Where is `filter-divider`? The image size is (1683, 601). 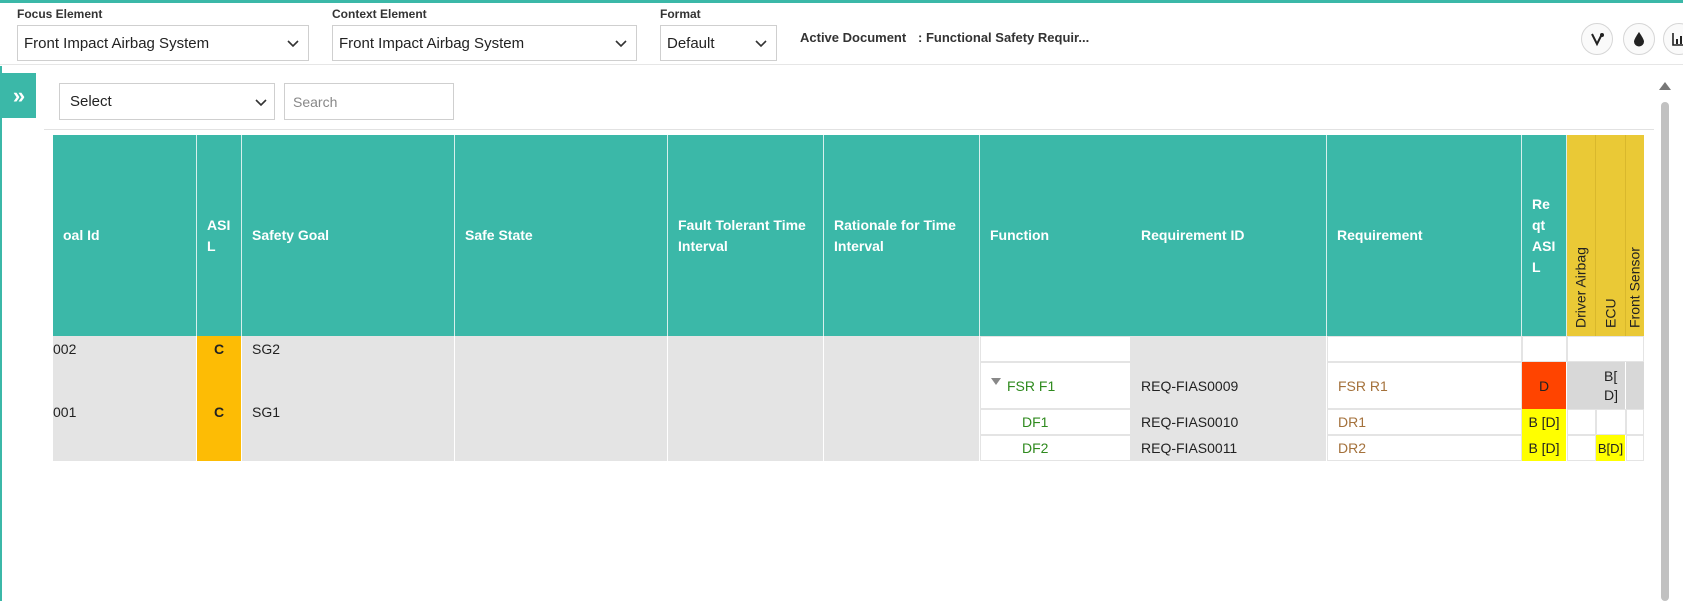 filter-divider is located at coordinates (849, 129).